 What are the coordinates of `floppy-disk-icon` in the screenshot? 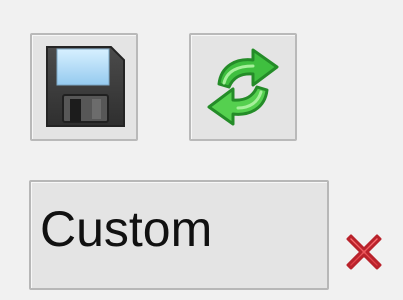 It's located at (85, 86).